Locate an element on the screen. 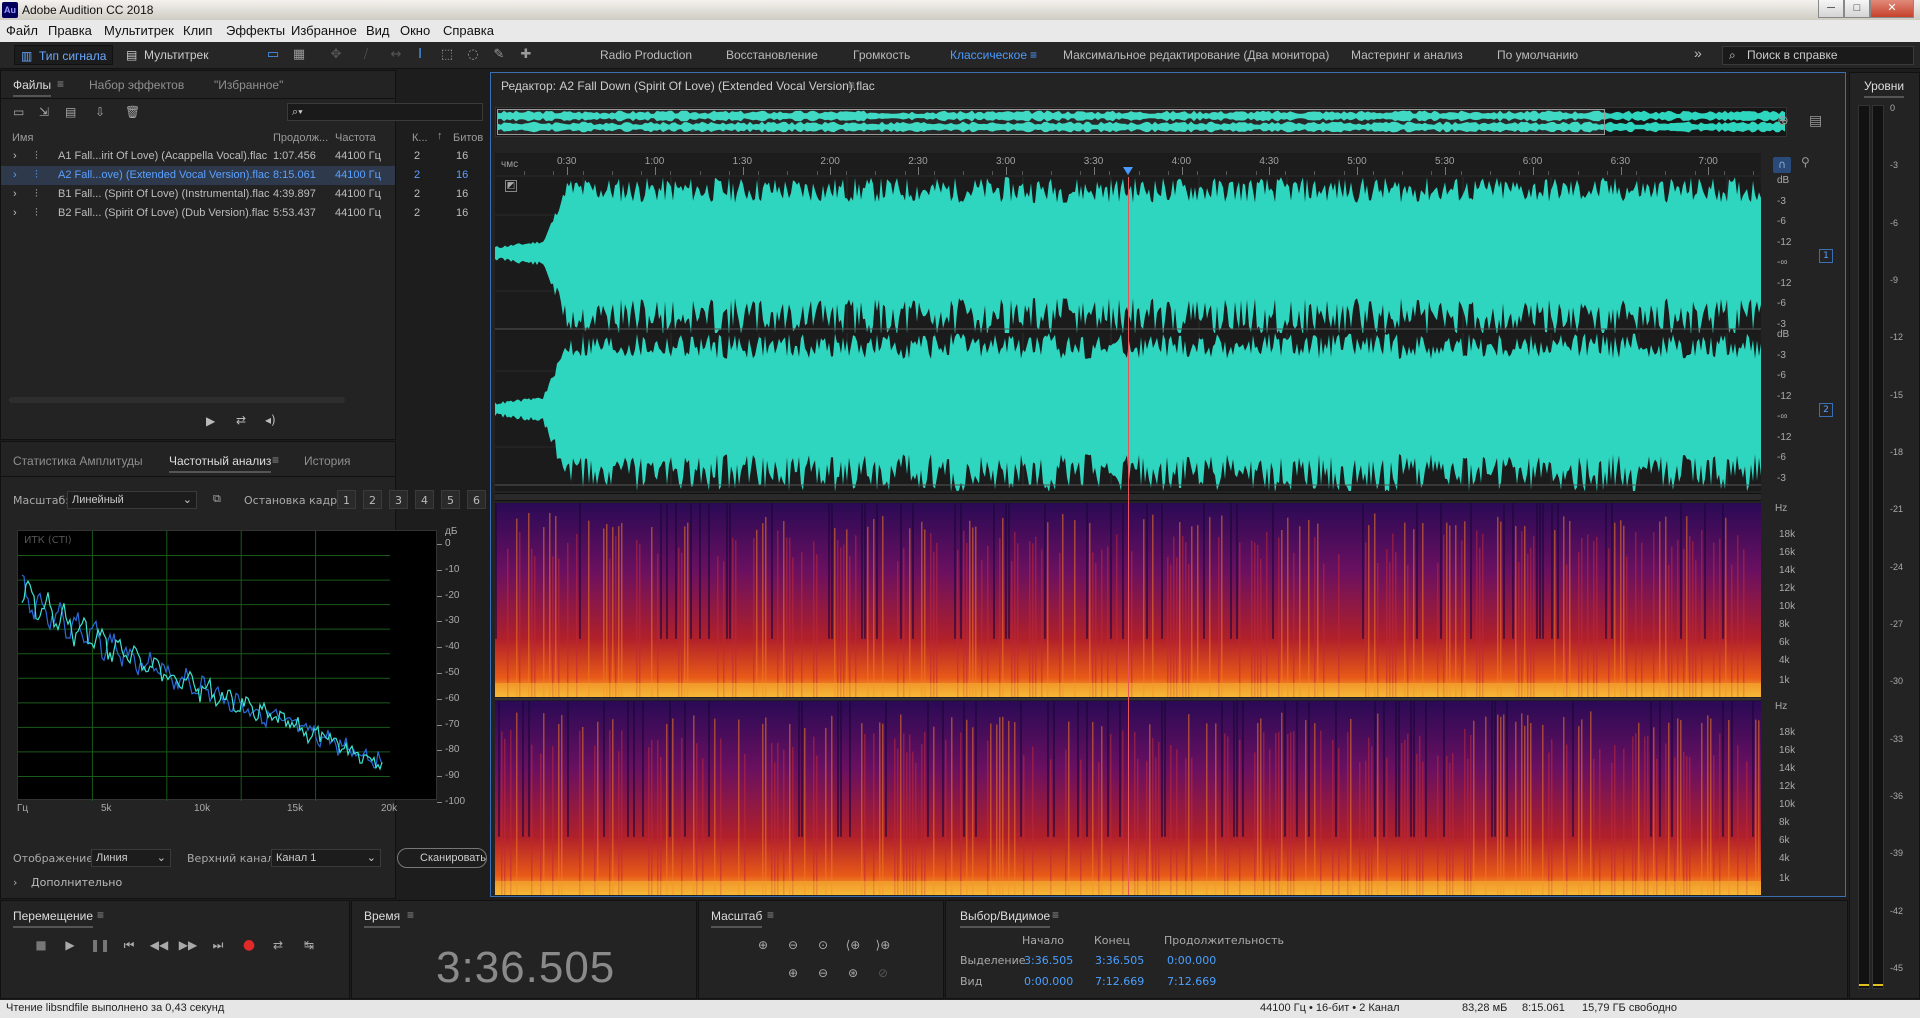 The image size is (1920, 1018). menu-view: Вид is located at coordinates (378, 30).